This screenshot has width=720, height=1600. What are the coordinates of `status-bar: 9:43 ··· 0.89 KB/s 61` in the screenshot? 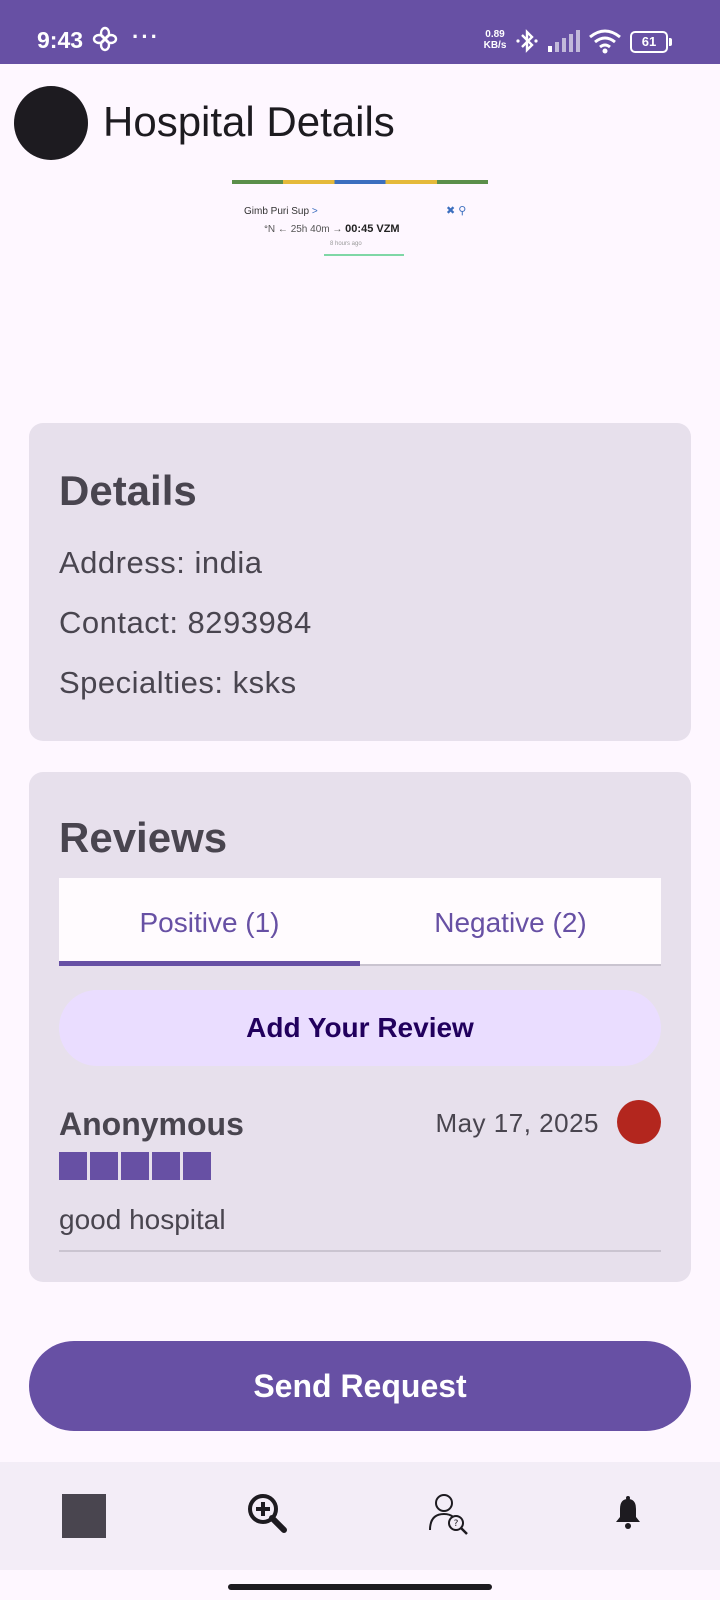 It's located at (360, 32).